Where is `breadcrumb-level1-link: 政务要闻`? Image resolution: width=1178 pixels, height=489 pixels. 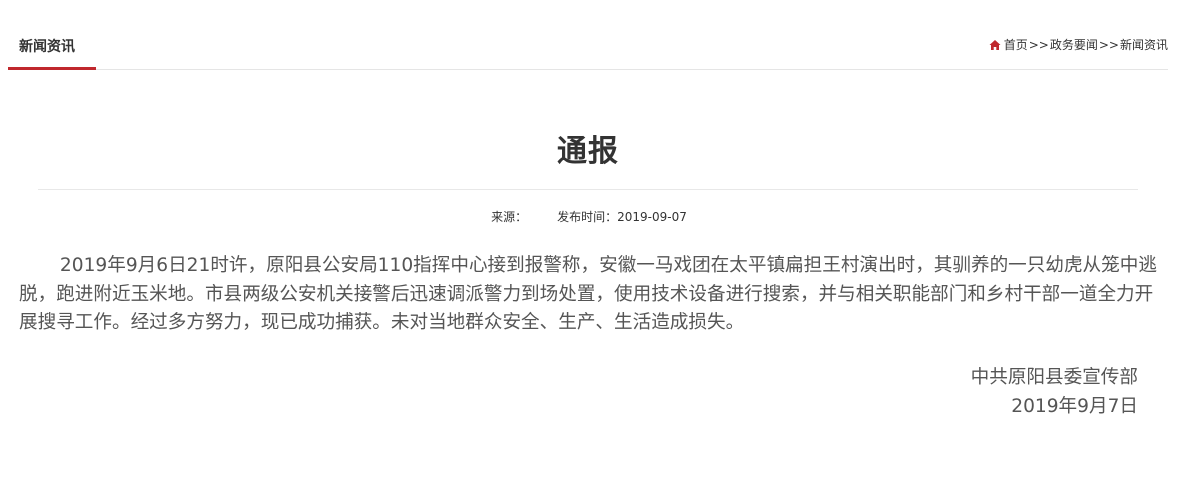 breadcrumb-level1-link: 政务要闻 is located at coordinates (1074, 44).